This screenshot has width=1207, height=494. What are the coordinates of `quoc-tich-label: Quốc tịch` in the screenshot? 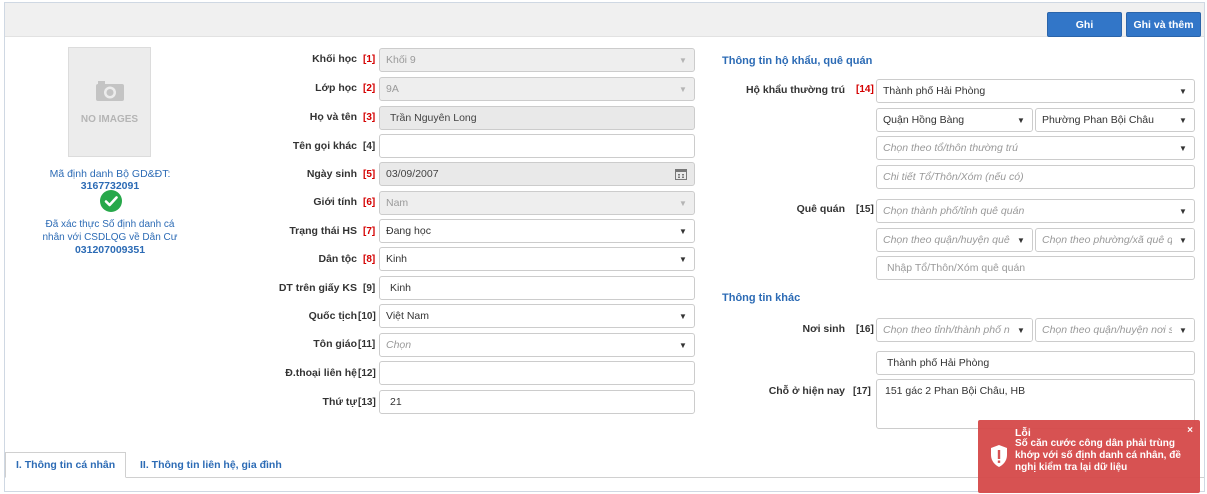 It's located at (332, 316).